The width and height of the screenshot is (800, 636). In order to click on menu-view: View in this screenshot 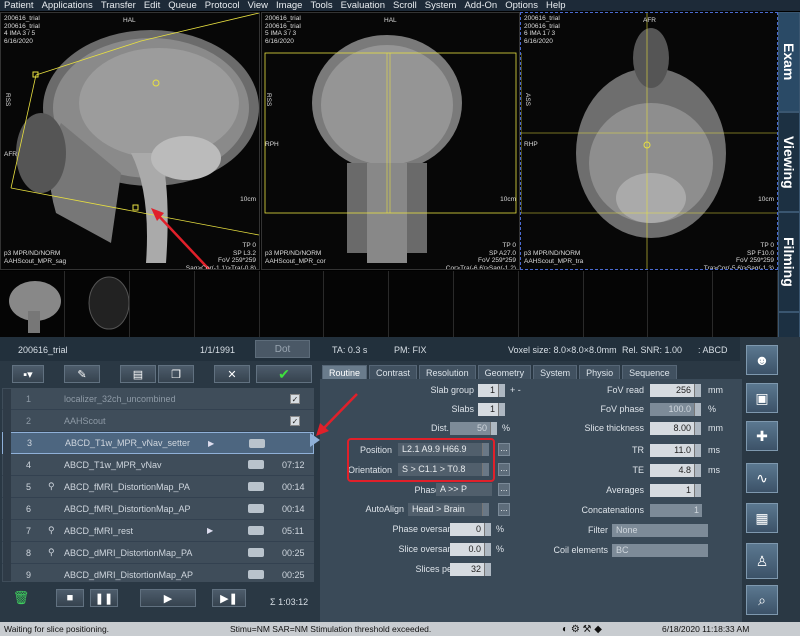, I will do `click(258, 5)`.